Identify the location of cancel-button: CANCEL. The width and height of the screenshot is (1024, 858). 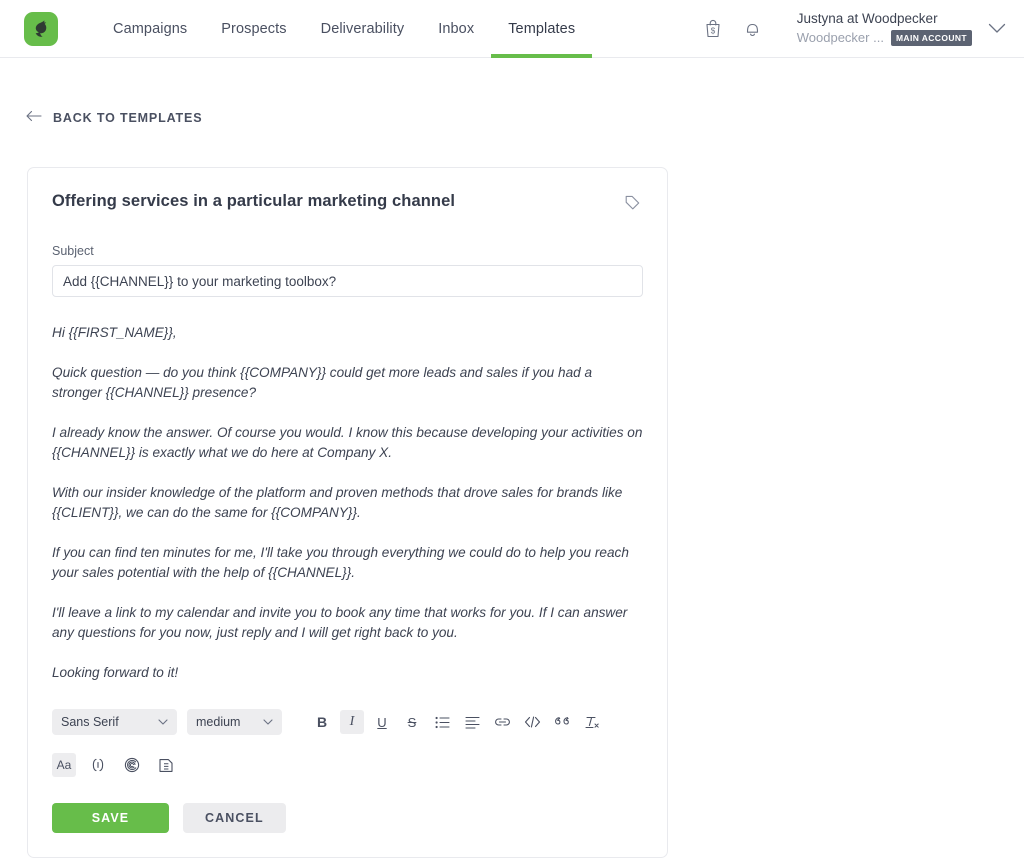
(234, 818).